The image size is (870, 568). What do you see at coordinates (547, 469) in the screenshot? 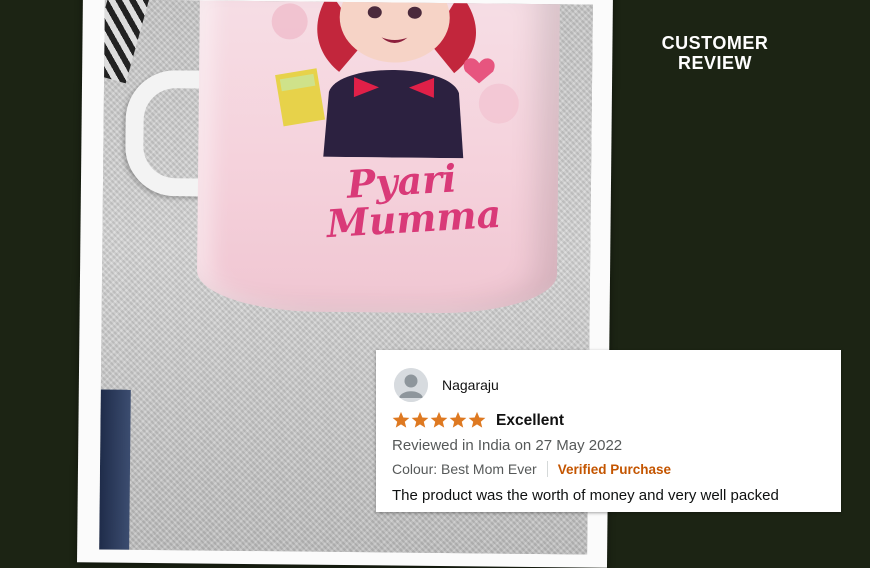
I see `divider` at bounding box center [547, 469].